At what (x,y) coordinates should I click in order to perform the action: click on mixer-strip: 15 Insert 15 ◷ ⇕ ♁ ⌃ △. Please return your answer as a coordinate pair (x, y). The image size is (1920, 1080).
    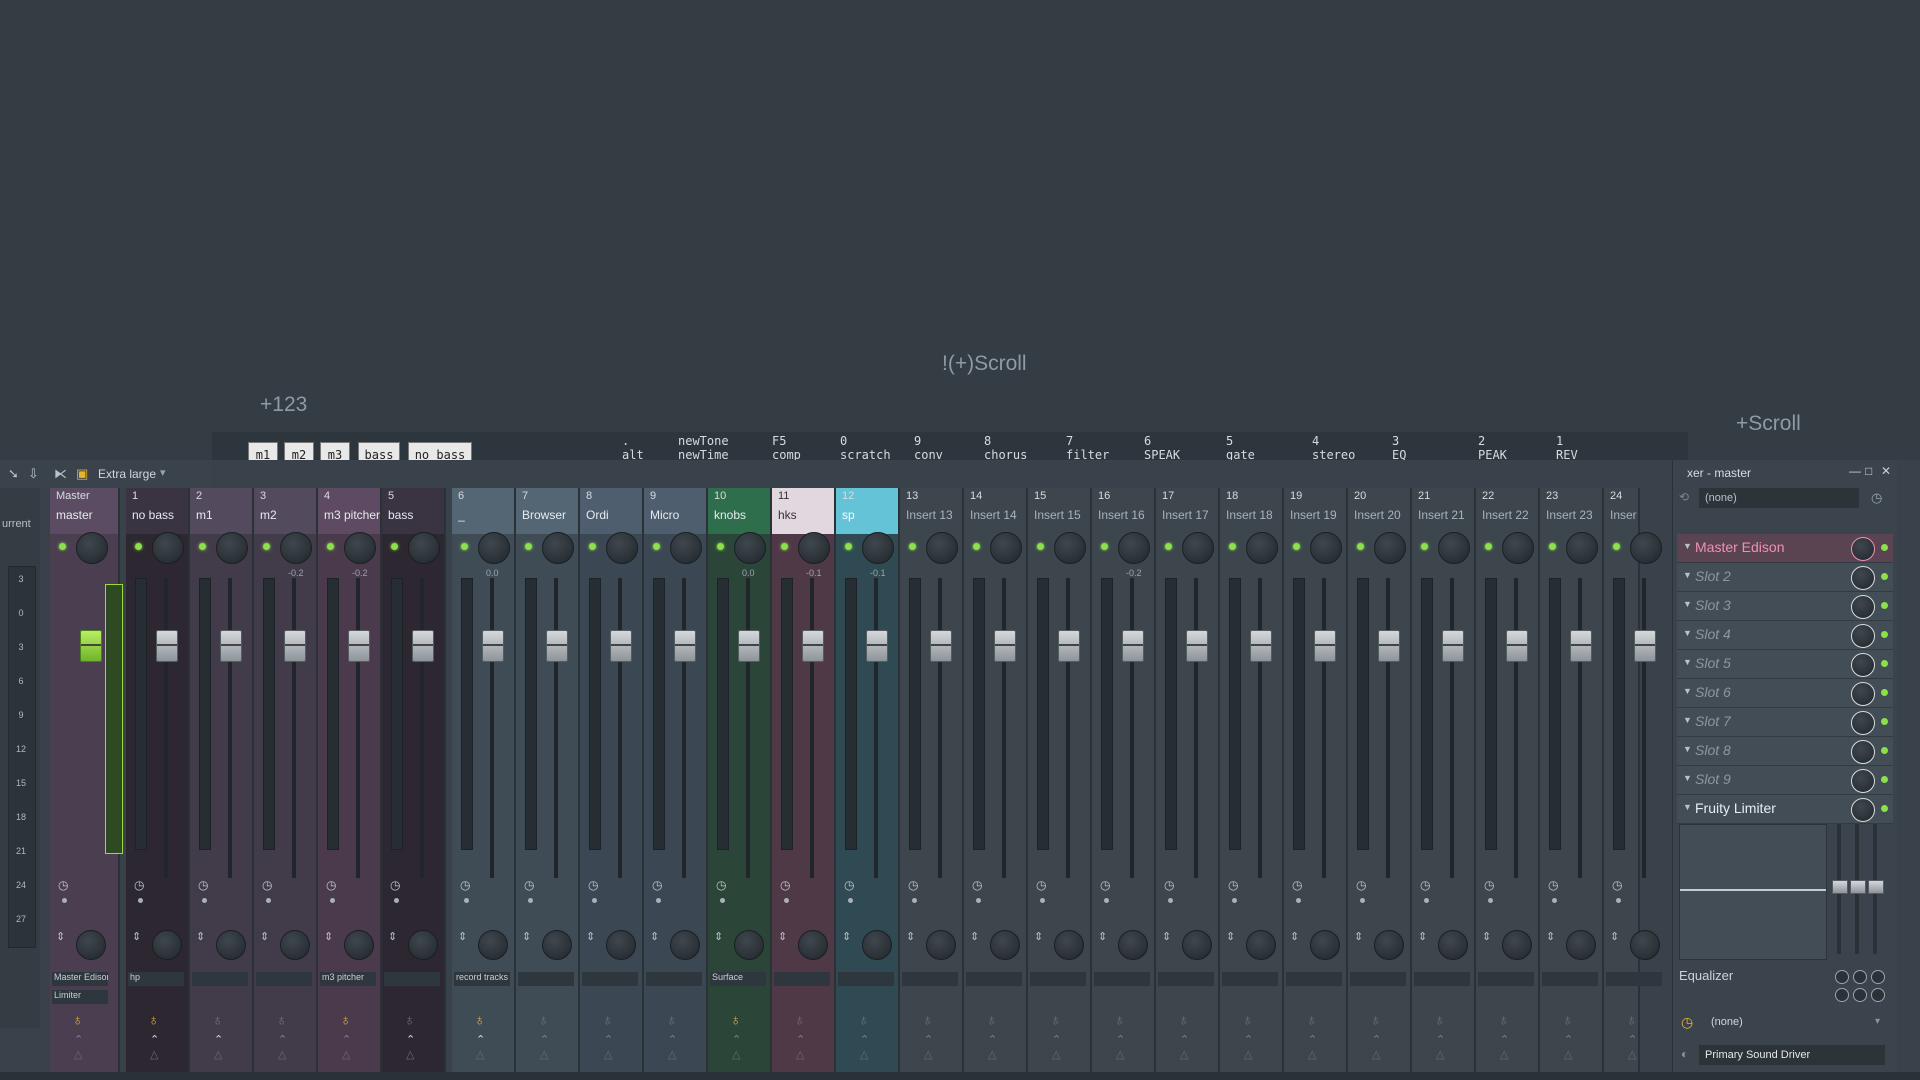
    Looking at the image, I should click on (1060, 784).